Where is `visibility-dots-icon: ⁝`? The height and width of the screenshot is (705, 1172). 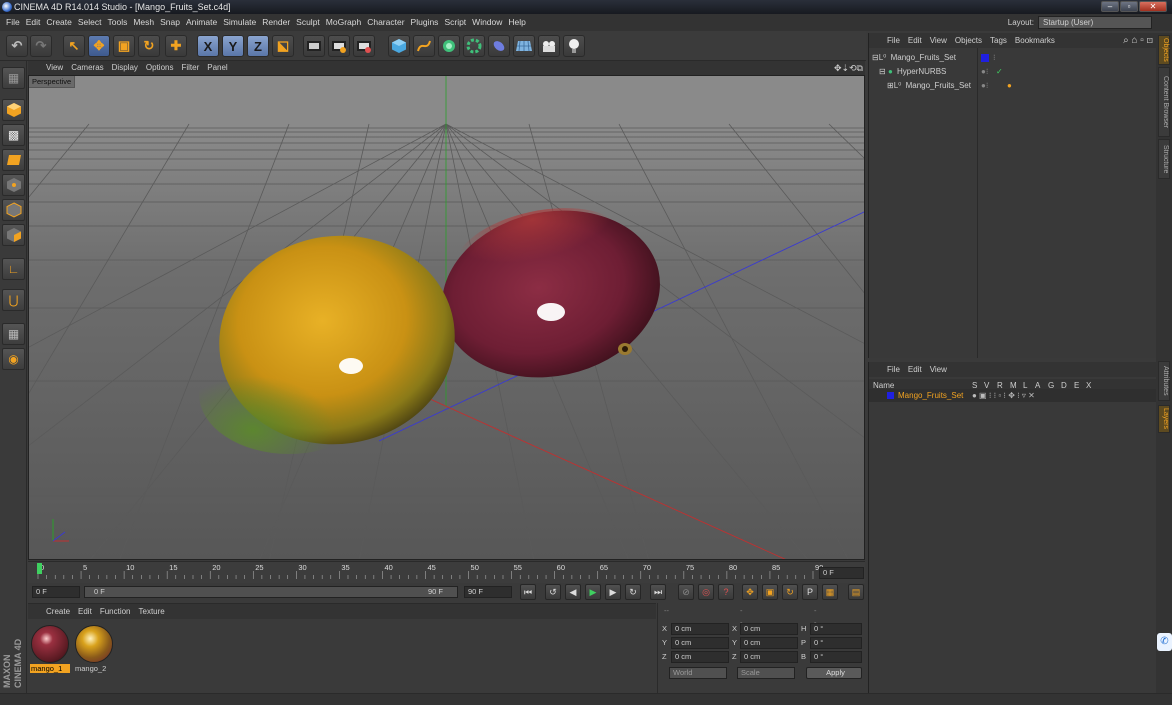 visibility-dots-icon: ⁝ is located at coordinates (994, 57).